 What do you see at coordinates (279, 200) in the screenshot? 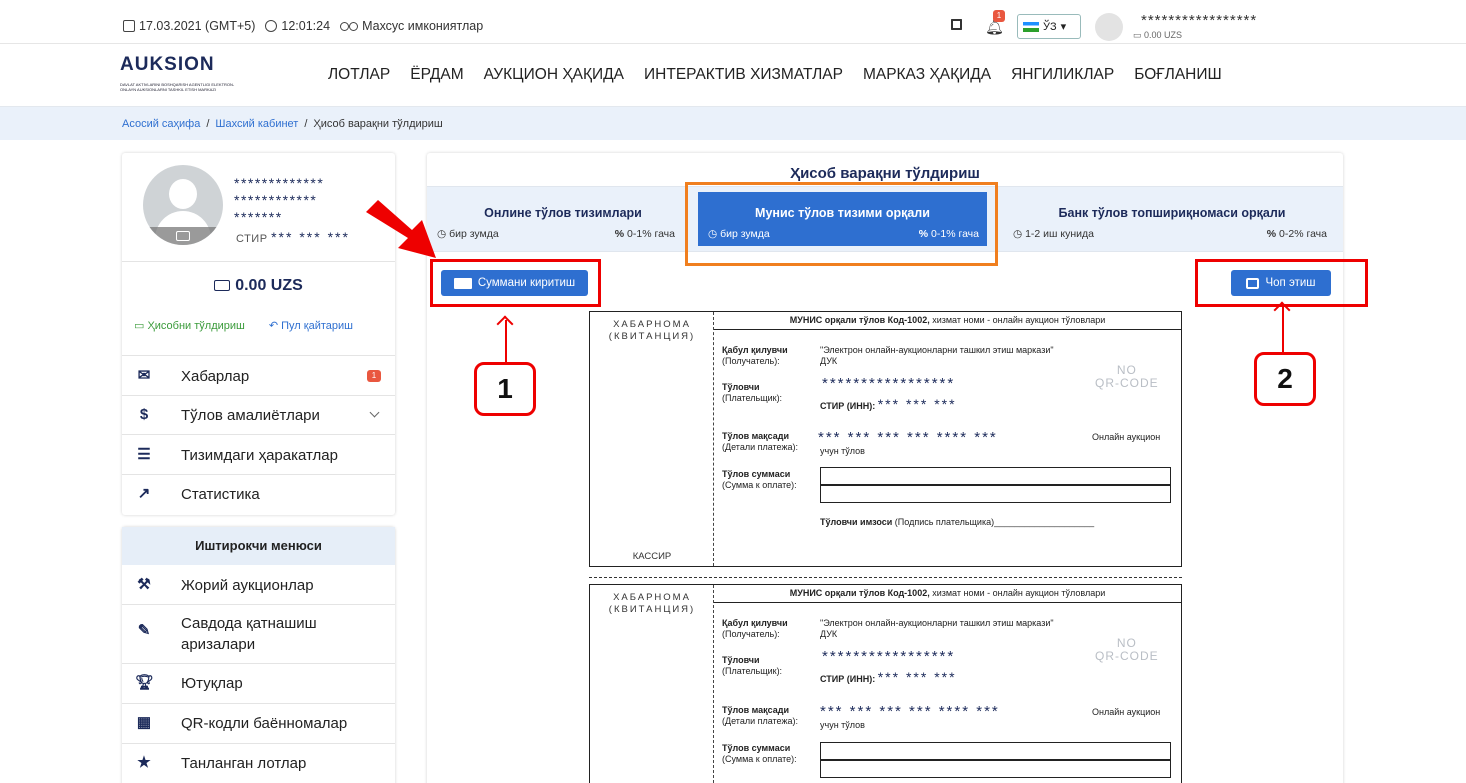
I see `profile-name: ************* ************ *******` at bounding box center [279, 200].